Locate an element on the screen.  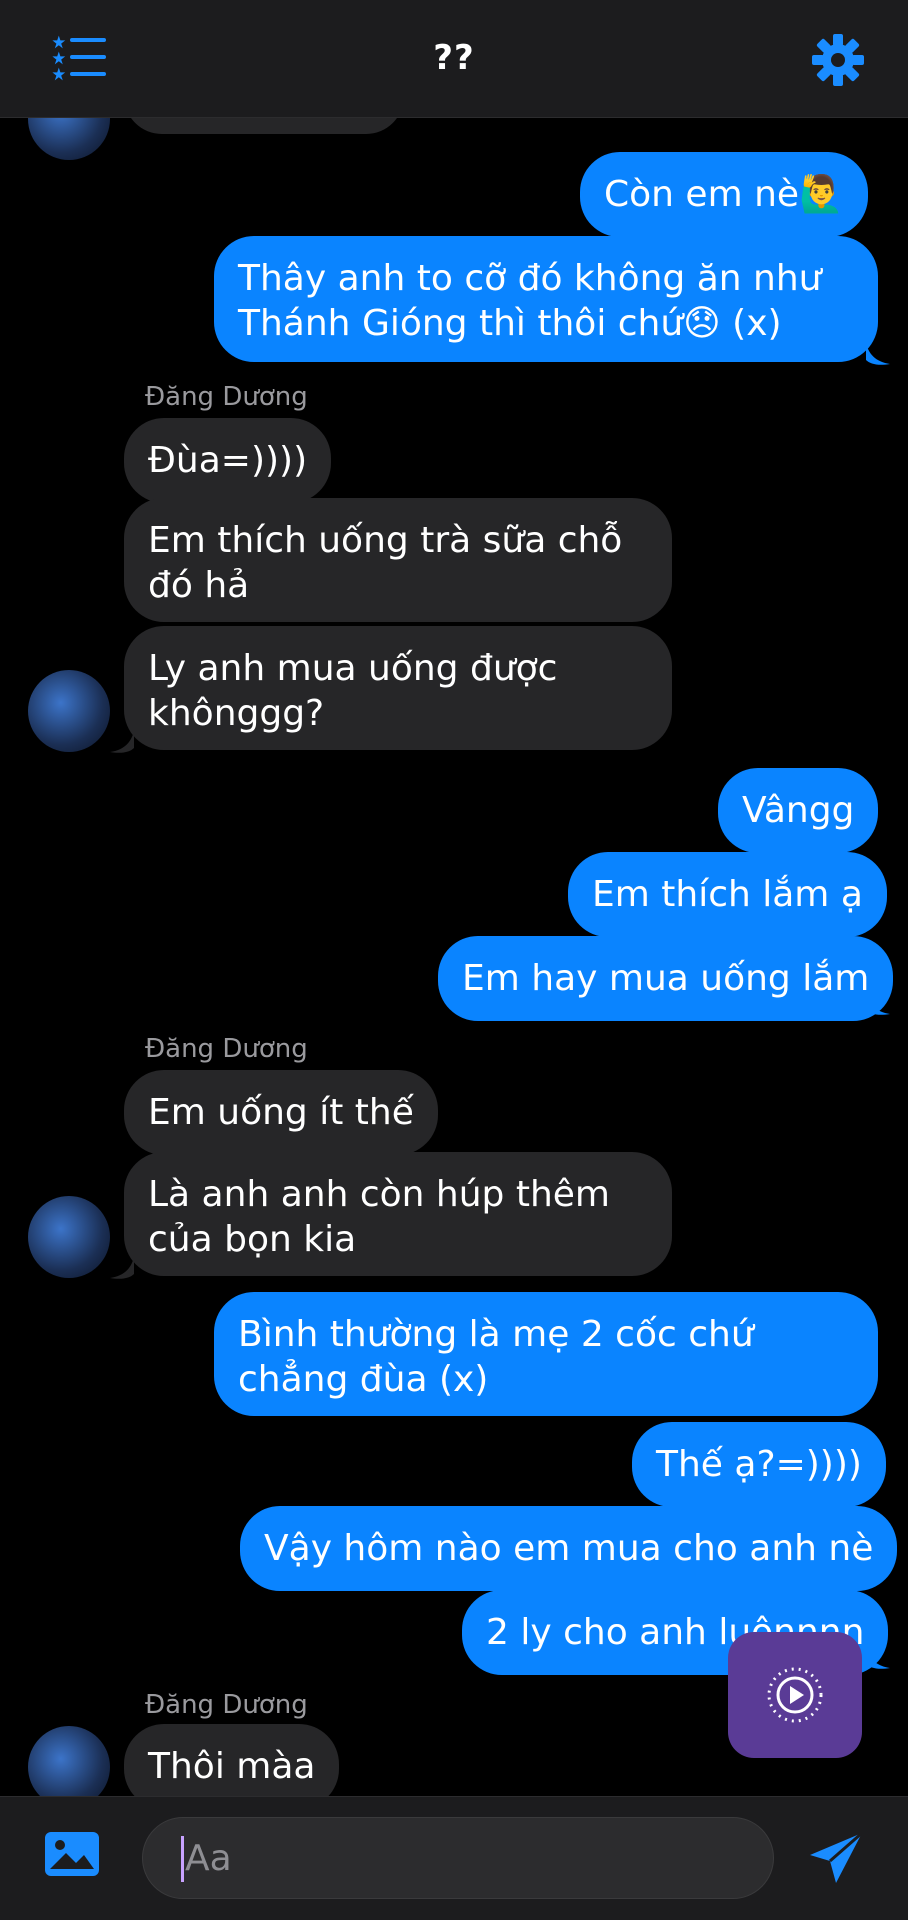
message-text-line: Ly anh mua uống được is located at coordinates (353, 668).